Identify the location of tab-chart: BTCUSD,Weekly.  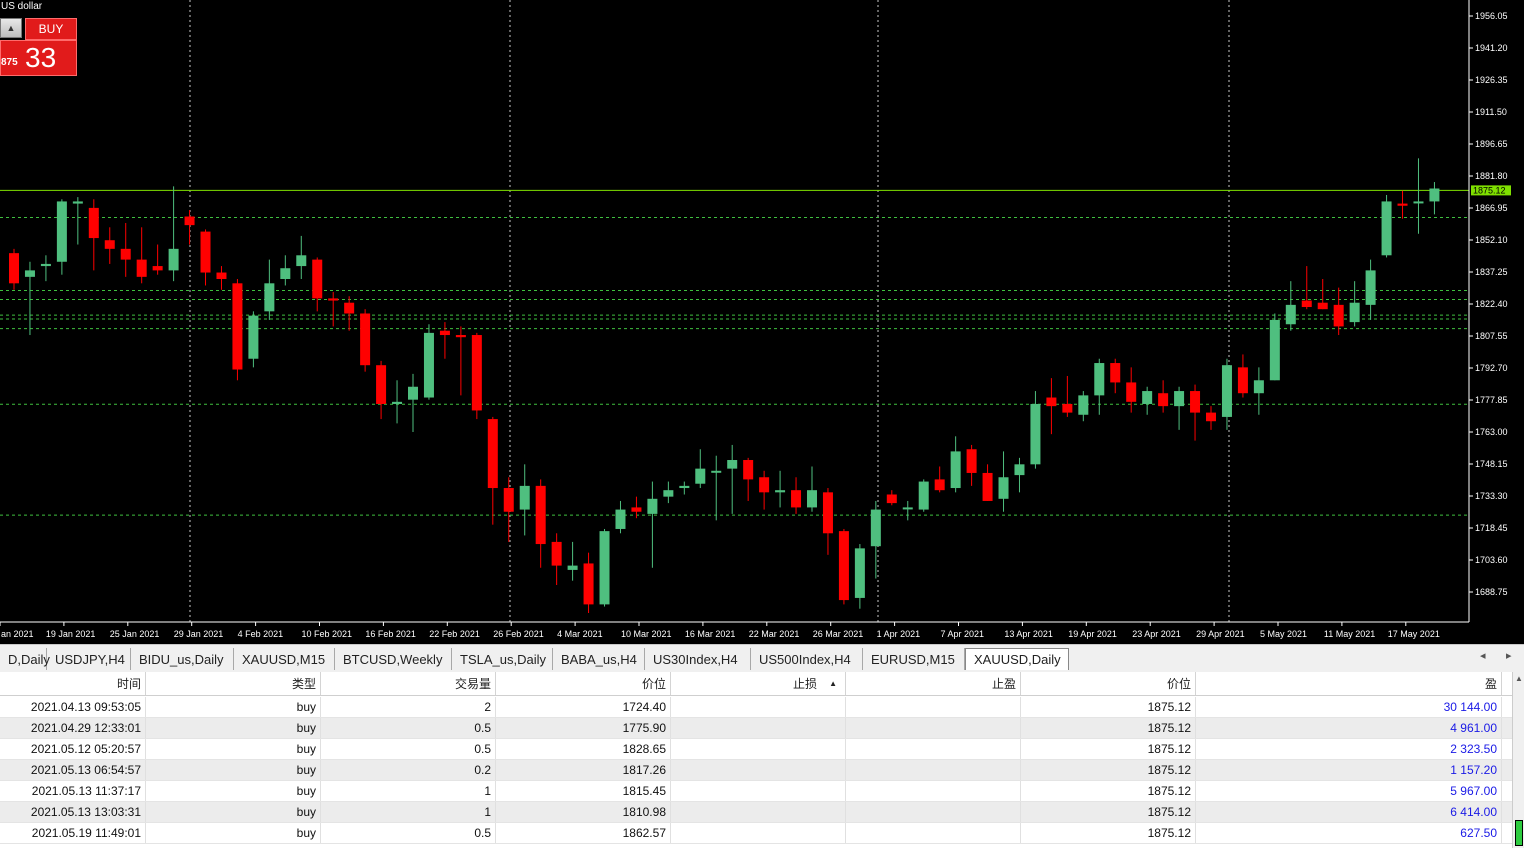
(393, 659).